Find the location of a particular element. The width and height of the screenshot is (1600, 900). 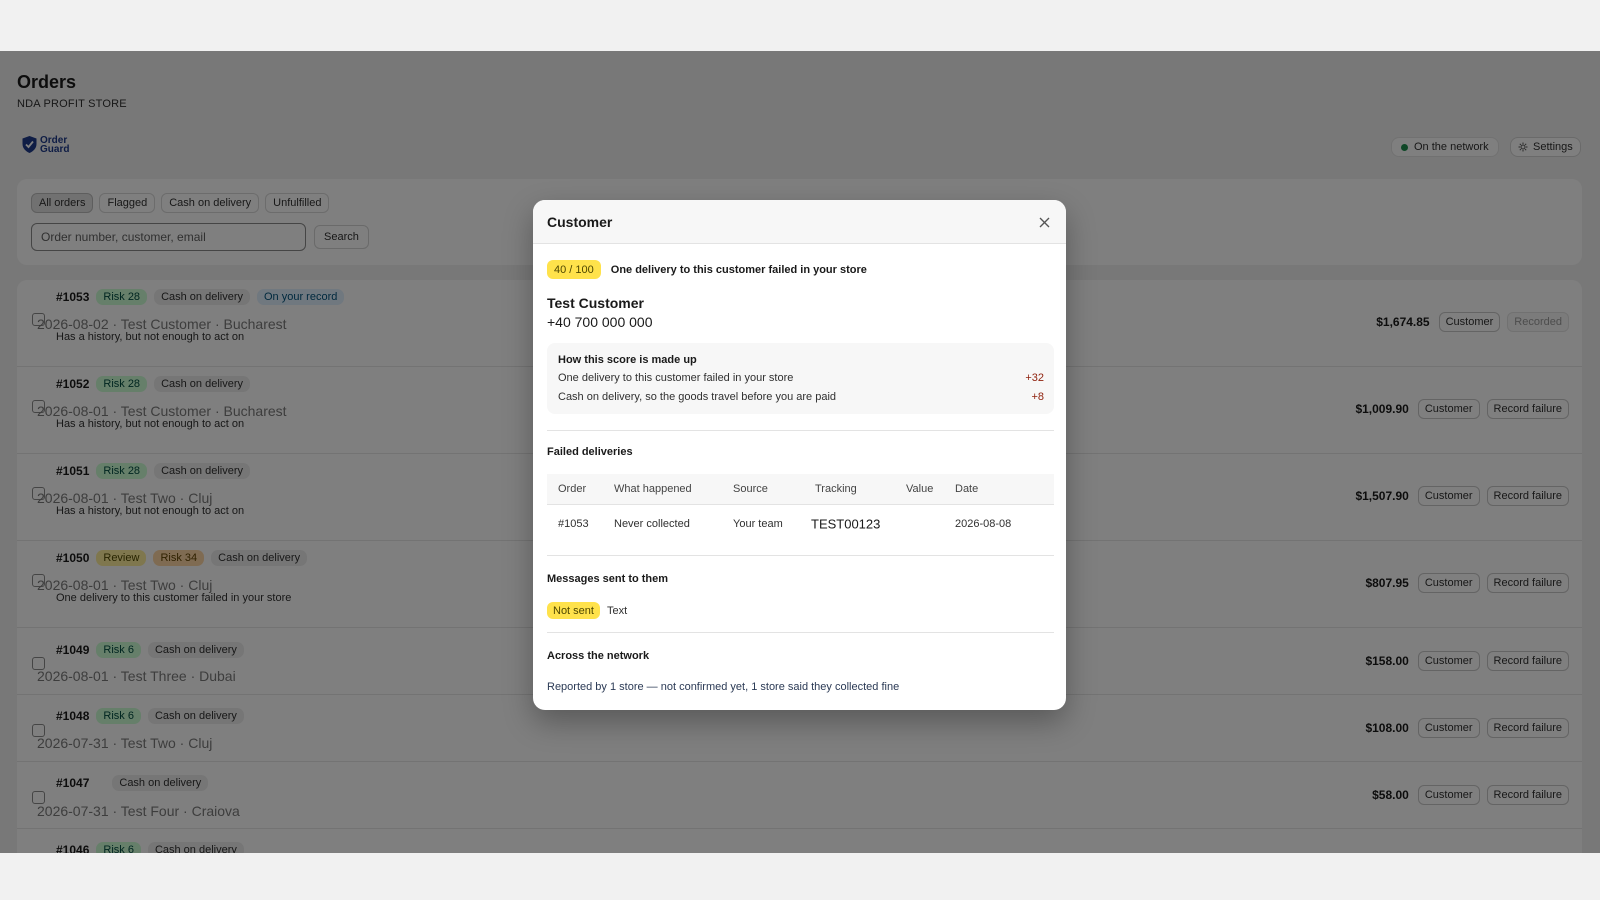

breakdown-value: +32 is located at coordinates (1034, 378).